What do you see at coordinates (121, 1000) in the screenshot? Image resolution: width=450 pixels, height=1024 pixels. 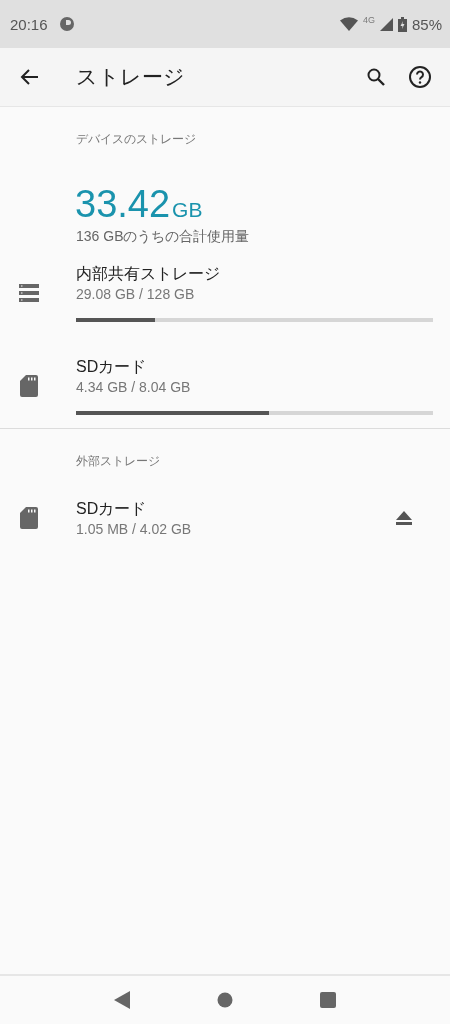 I see `triangle-icon` at bounding box center [121, 1000].